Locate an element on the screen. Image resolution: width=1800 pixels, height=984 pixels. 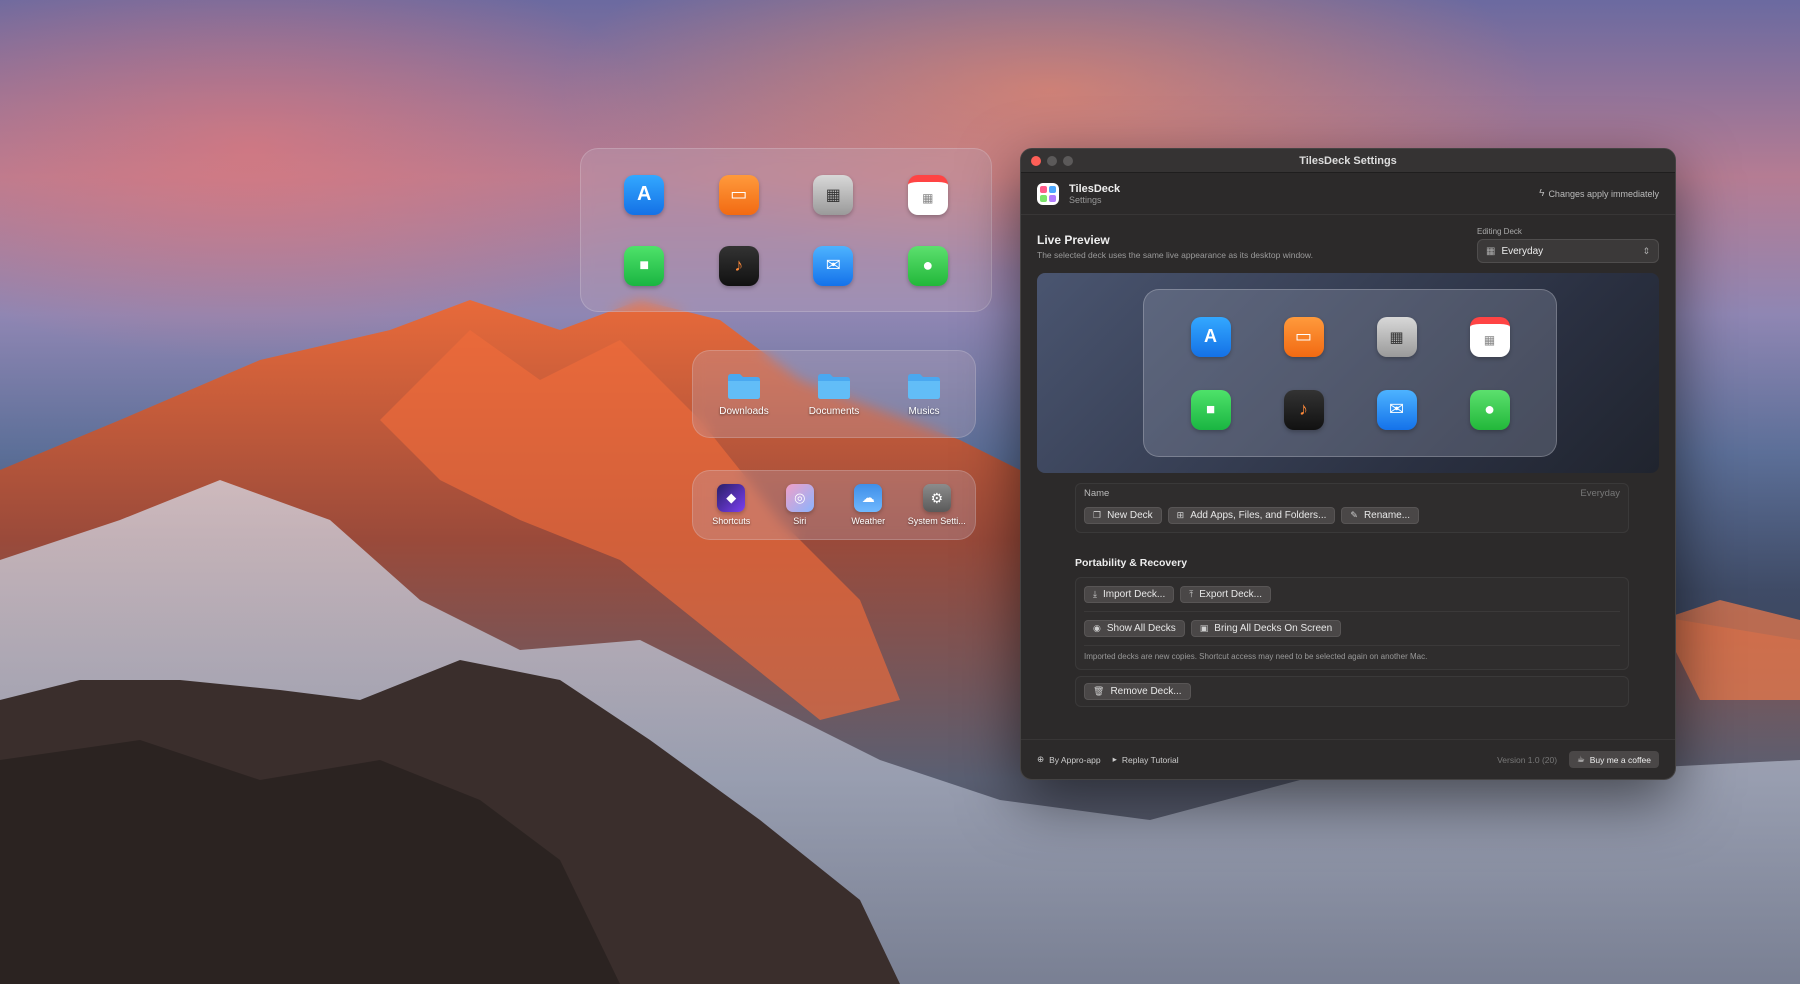
calendar-icon: ▦ is located at coordinates (927, 194).